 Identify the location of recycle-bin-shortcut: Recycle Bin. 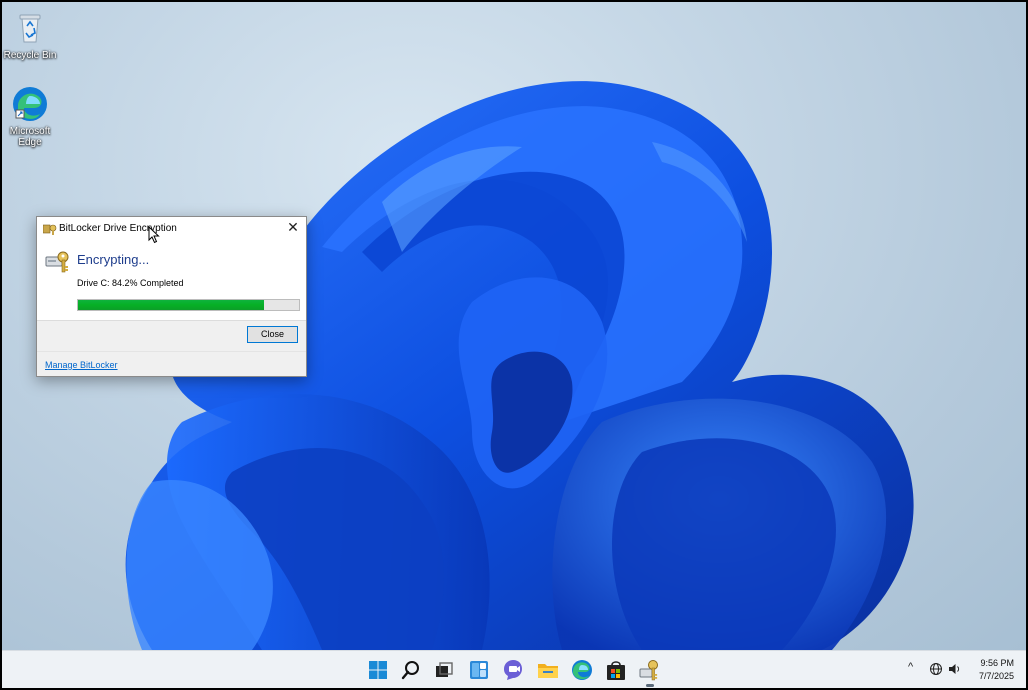
(30, 34).